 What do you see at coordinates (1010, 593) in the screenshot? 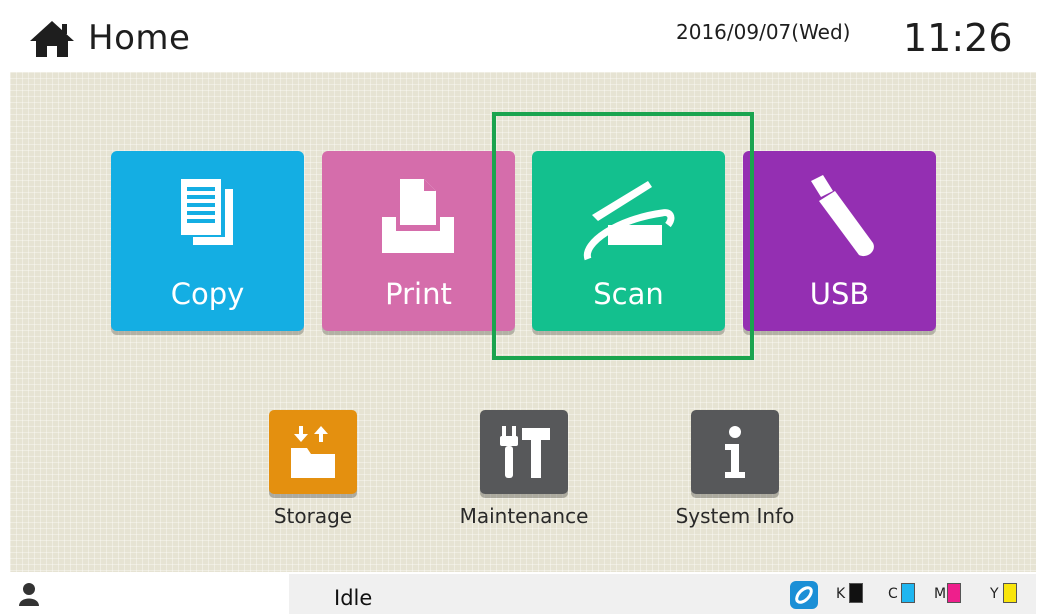
I see `ink-y-bar` at bounding box center [1010, 593].